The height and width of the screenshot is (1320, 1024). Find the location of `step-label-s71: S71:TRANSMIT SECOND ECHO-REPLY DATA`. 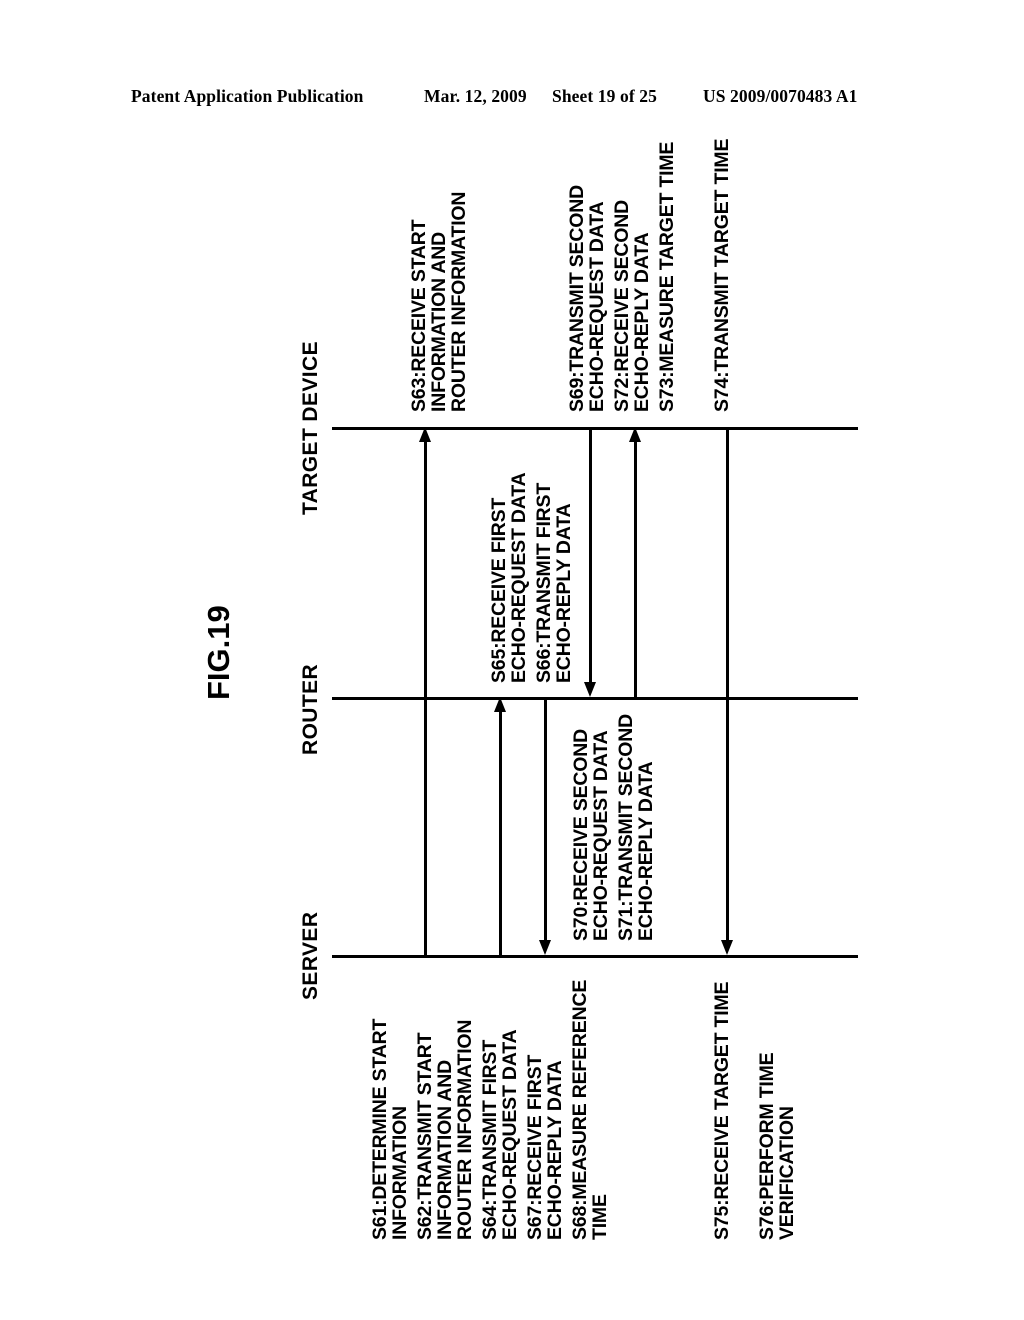

step-label-s71: S71:TRANSMIT SECOND ECHO-REPLY DATA is located at coordinates (636, 827).